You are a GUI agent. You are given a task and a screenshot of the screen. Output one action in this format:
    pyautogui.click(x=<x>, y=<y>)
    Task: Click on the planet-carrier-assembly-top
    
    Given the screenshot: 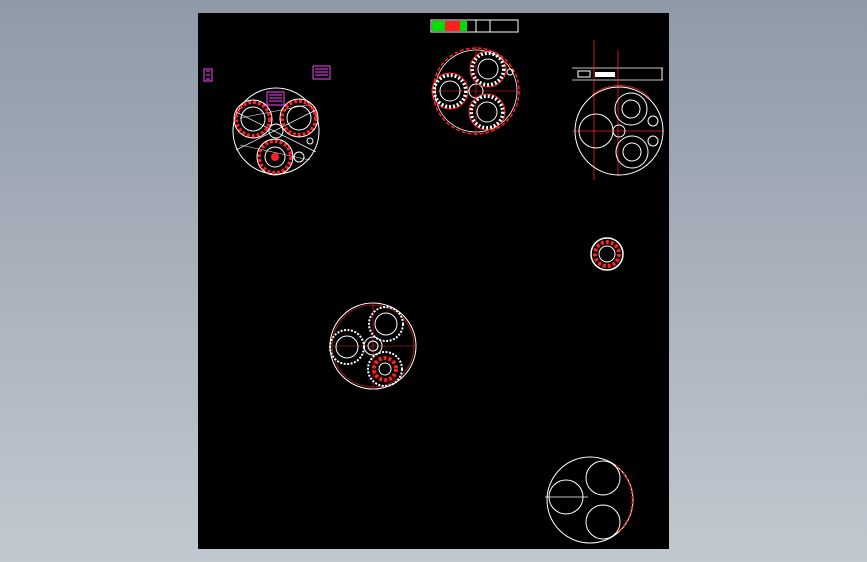 What is the action you would take?
    pyautogui.click(x=476, y=91)
    